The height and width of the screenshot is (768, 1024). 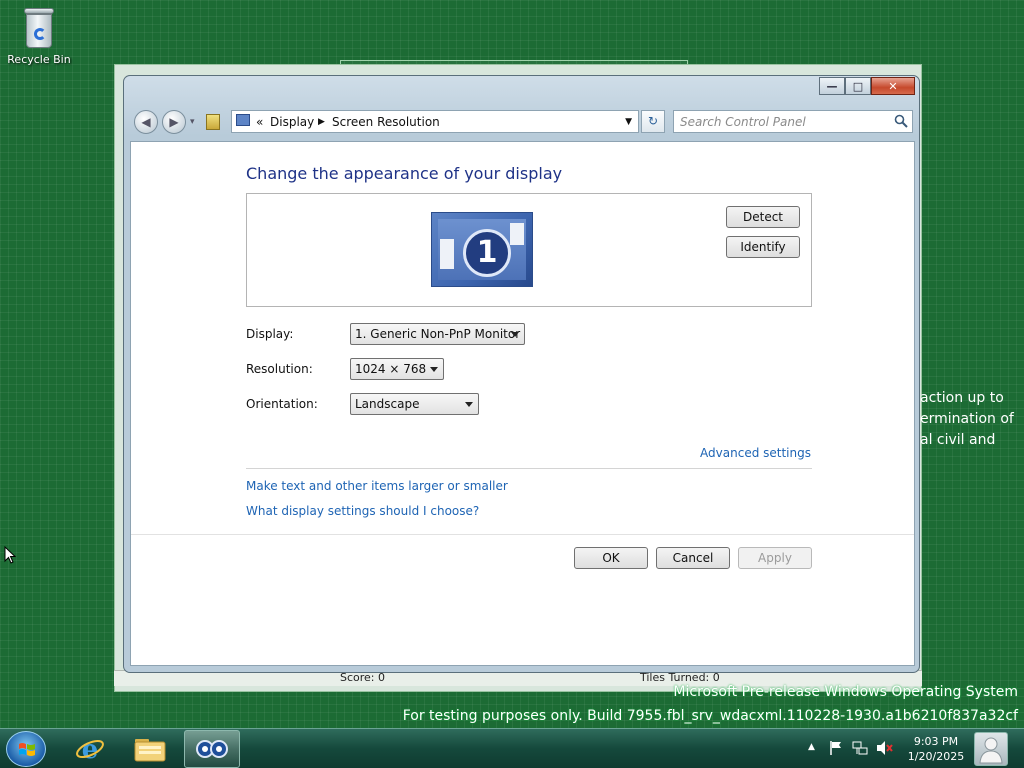 I want to click on recycle-bin-label: Recycle Bin, so click(x=39, y=59).